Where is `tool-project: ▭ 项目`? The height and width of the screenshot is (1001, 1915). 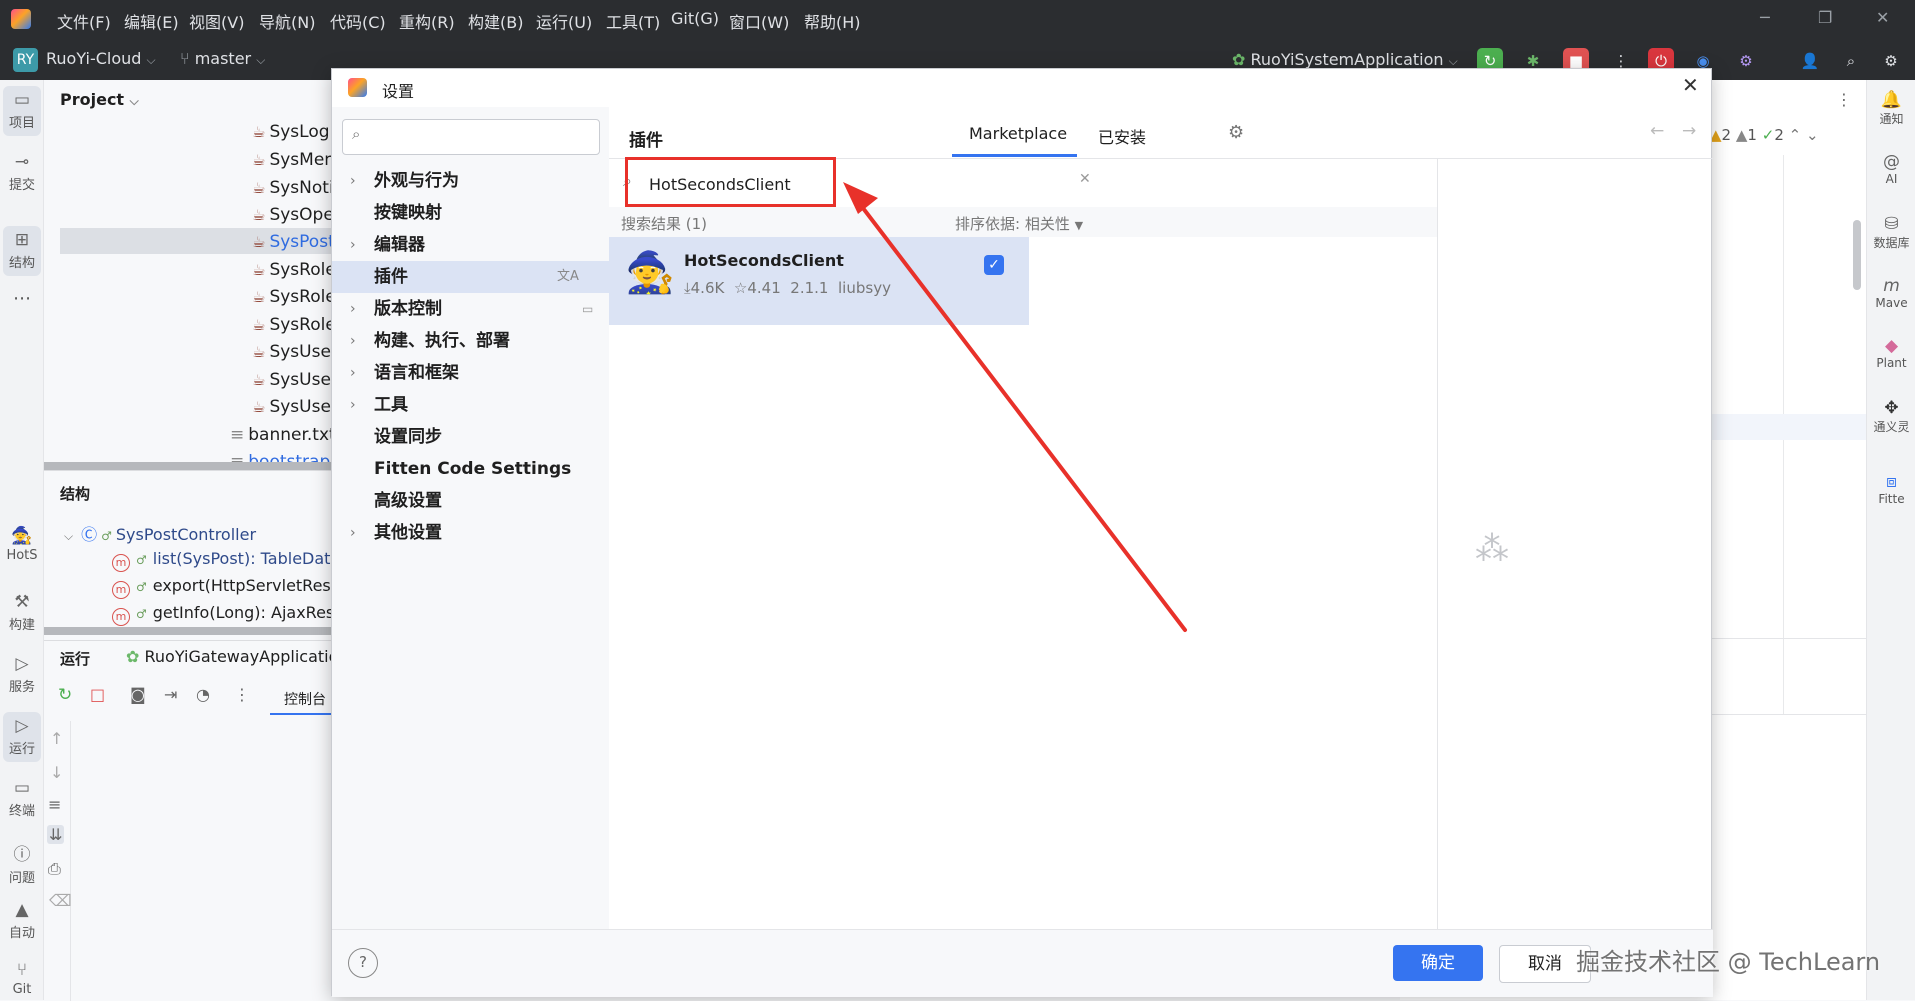 tool-project: ▭ 项目 is located at coordinates (22, 111).